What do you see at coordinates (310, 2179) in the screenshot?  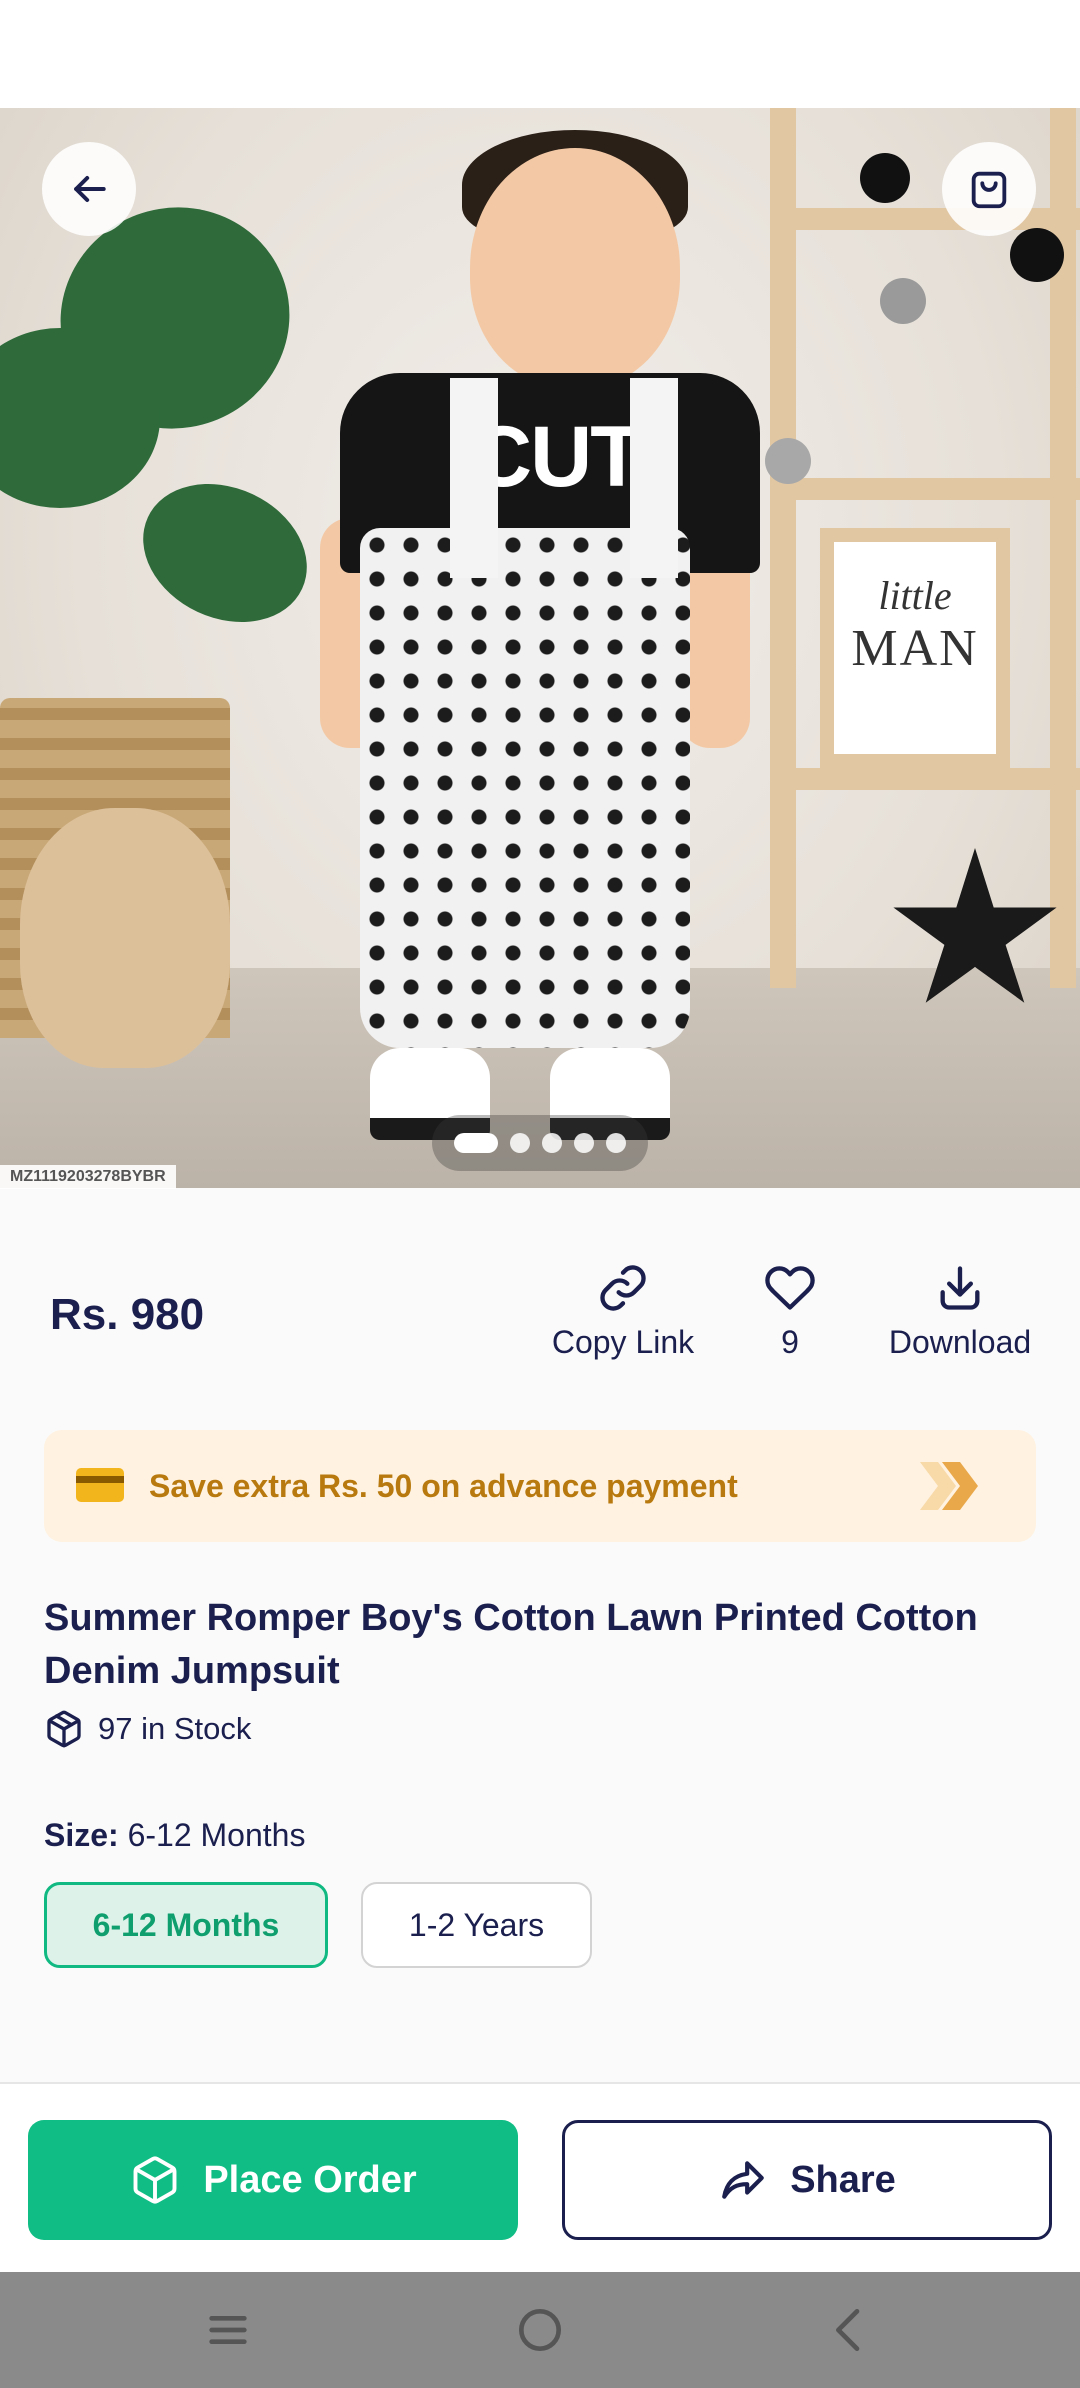 I see `place-order-label: Place Order` at bounding box center [310, 2179].